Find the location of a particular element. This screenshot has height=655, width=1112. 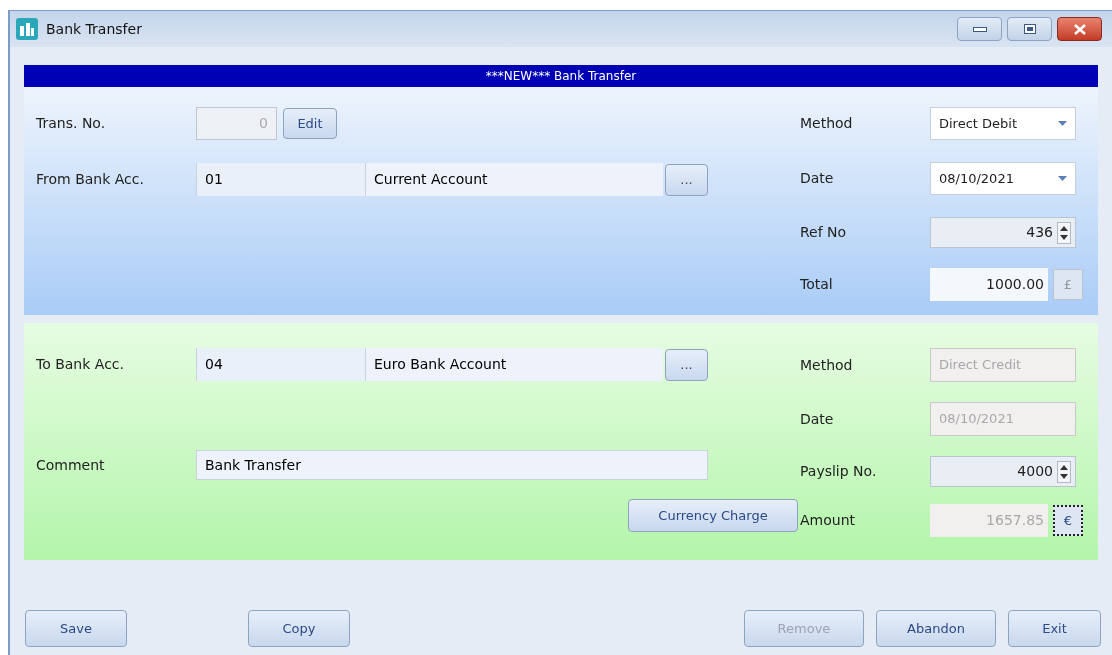

close-icon is located at coordinates (1079, 29).